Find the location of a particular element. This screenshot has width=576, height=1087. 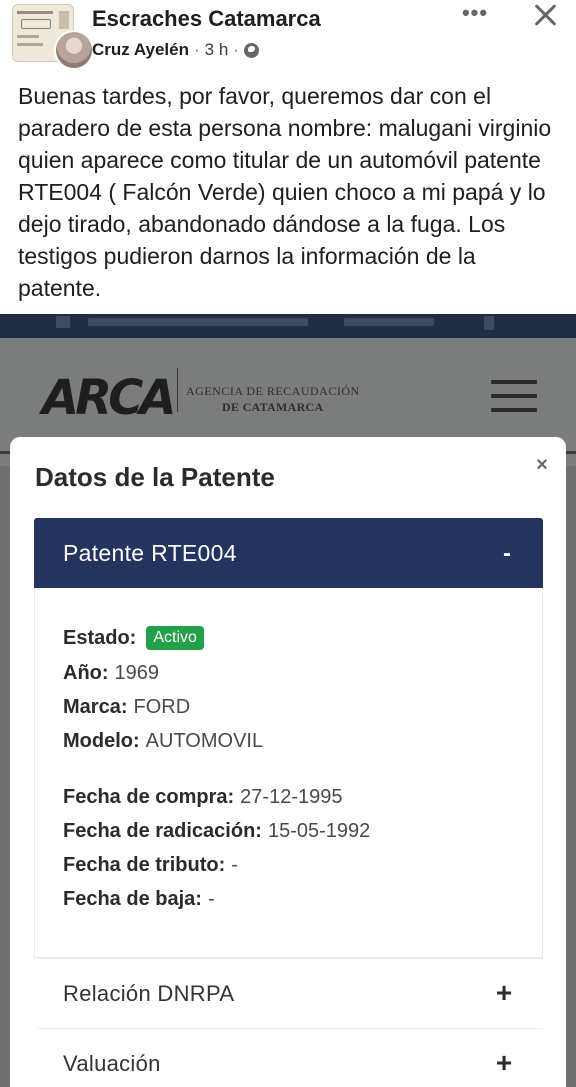

field-fecha-radicacion: Fecha de radicación: 15-05-1992 is located at coordinates (216, 831).